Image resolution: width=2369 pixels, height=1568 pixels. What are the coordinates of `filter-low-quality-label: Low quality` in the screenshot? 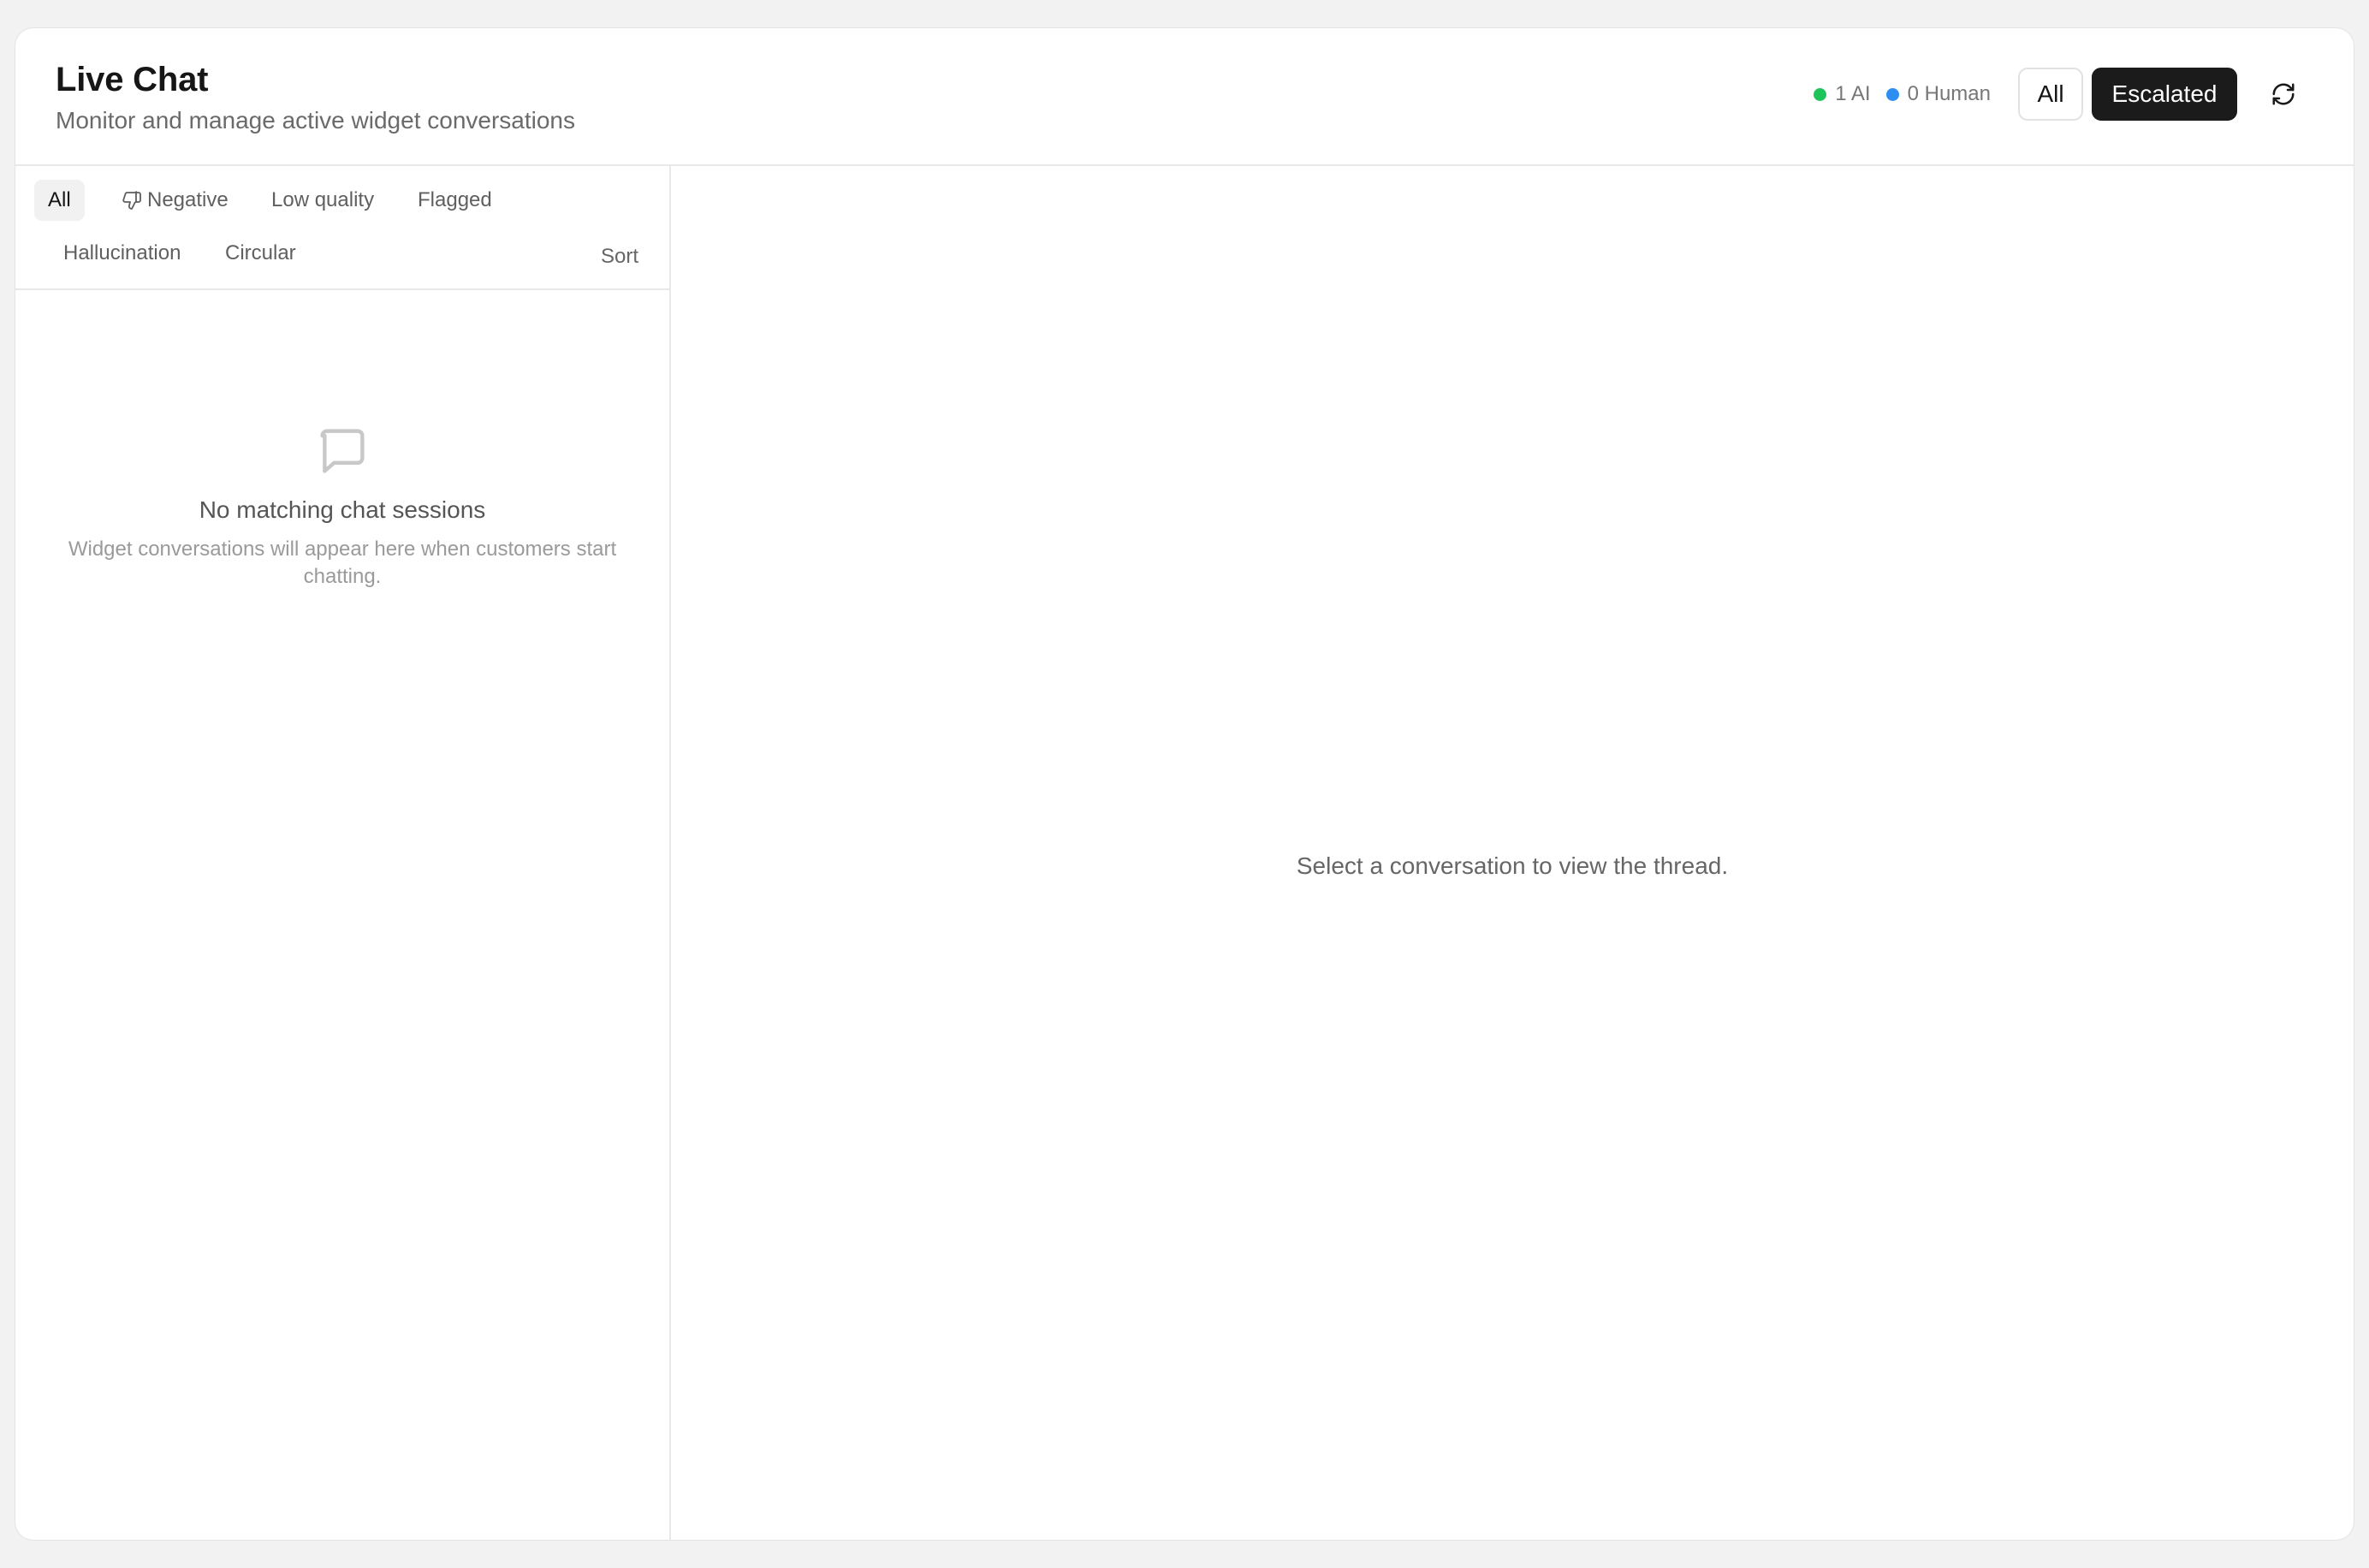 It's located at (323, 199).